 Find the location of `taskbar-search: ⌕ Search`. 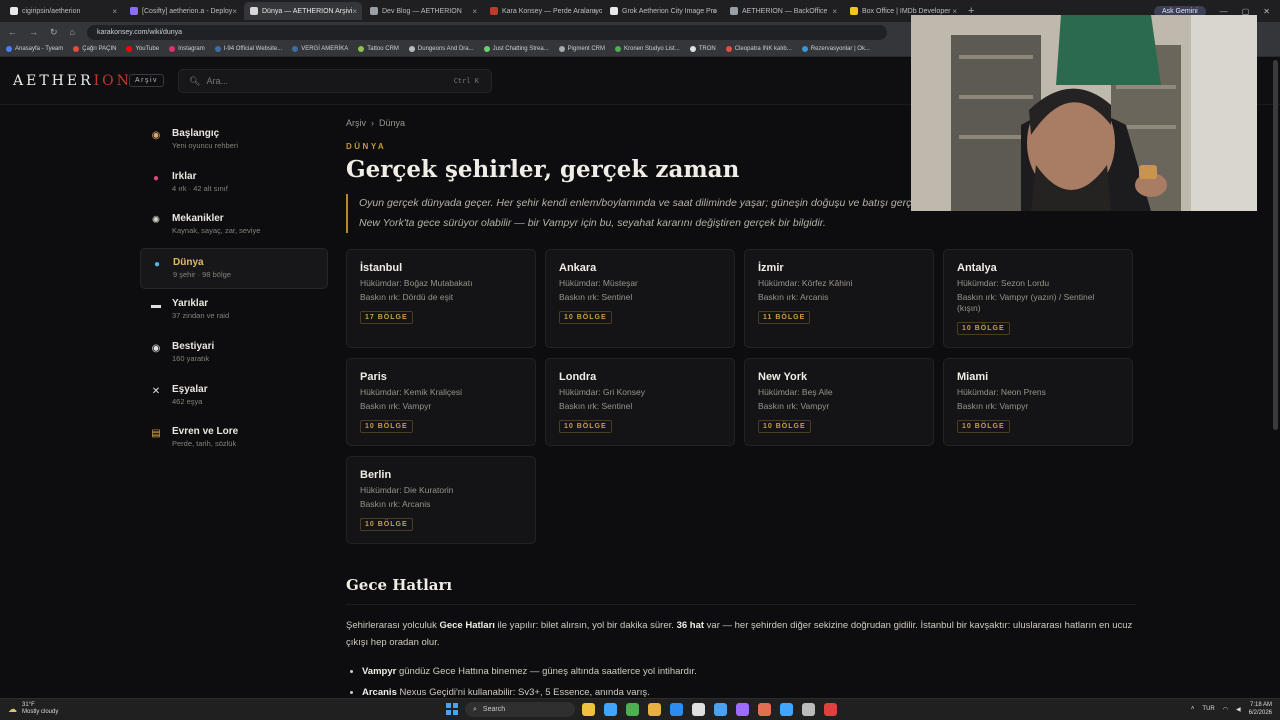

taskbar-search: ⌕ Search is located at coordinates (520, 709).